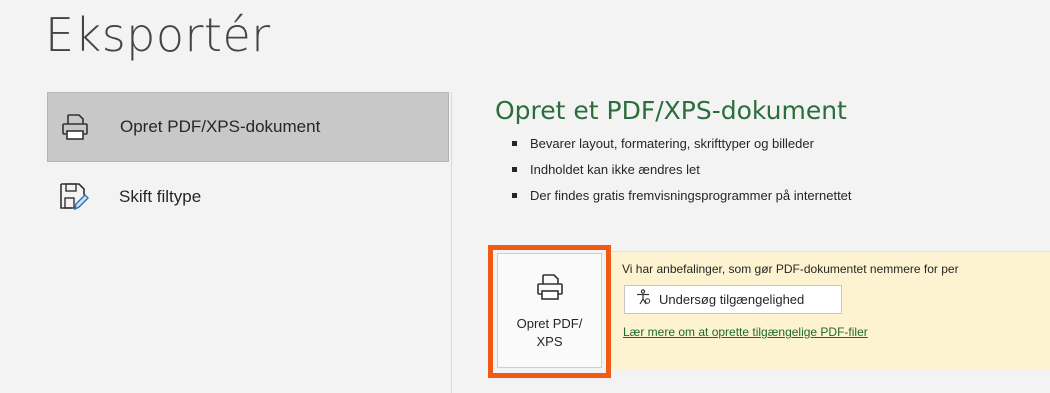  Describe the element at coordinates (158, 35) in the screenshot. I see `page-title: Eksportér` at that location.